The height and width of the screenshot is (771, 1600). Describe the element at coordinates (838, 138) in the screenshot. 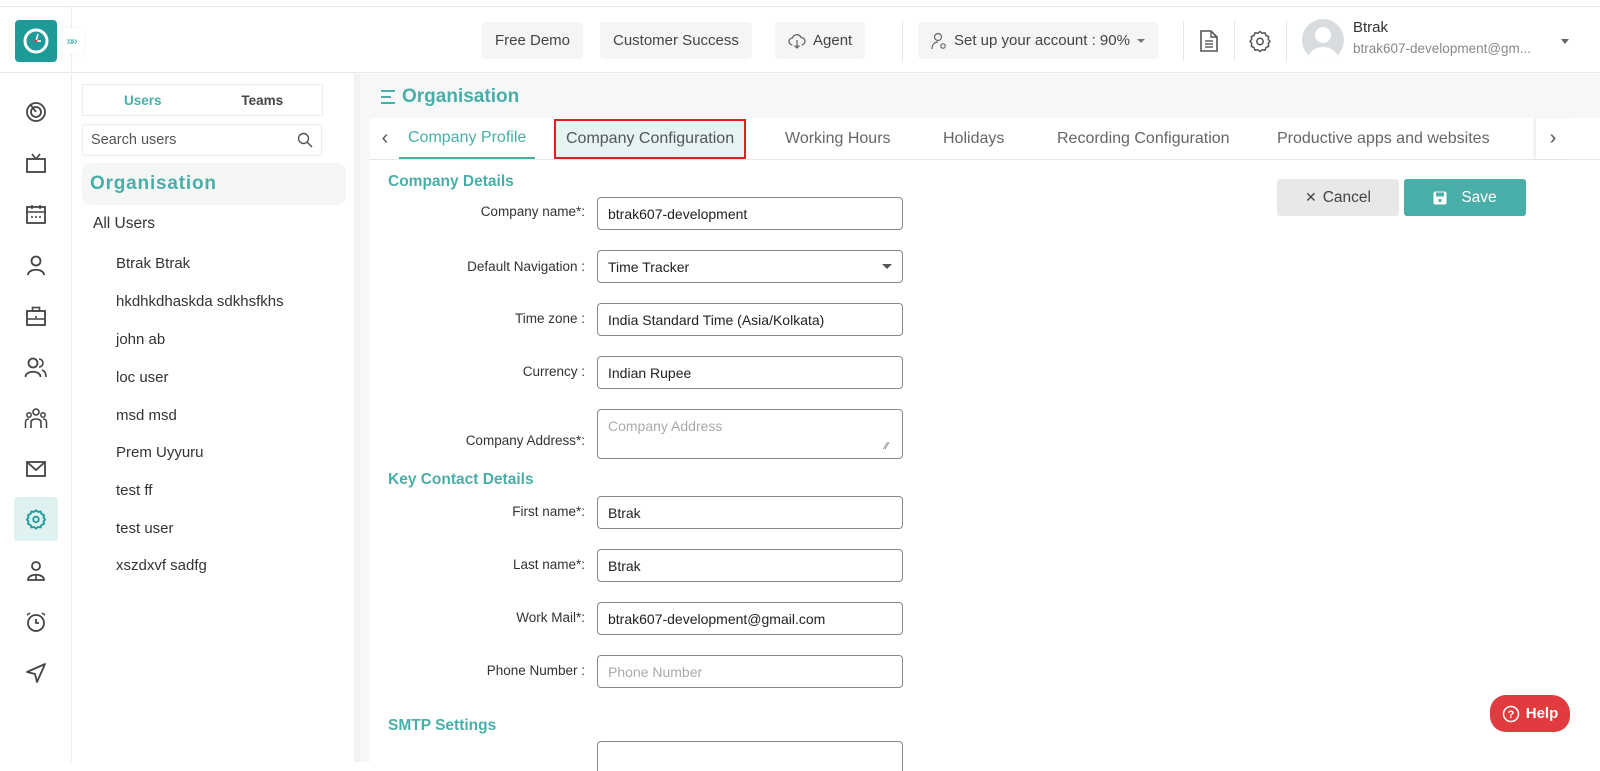

I see `tab-working-hours: Working Hours` at that location.